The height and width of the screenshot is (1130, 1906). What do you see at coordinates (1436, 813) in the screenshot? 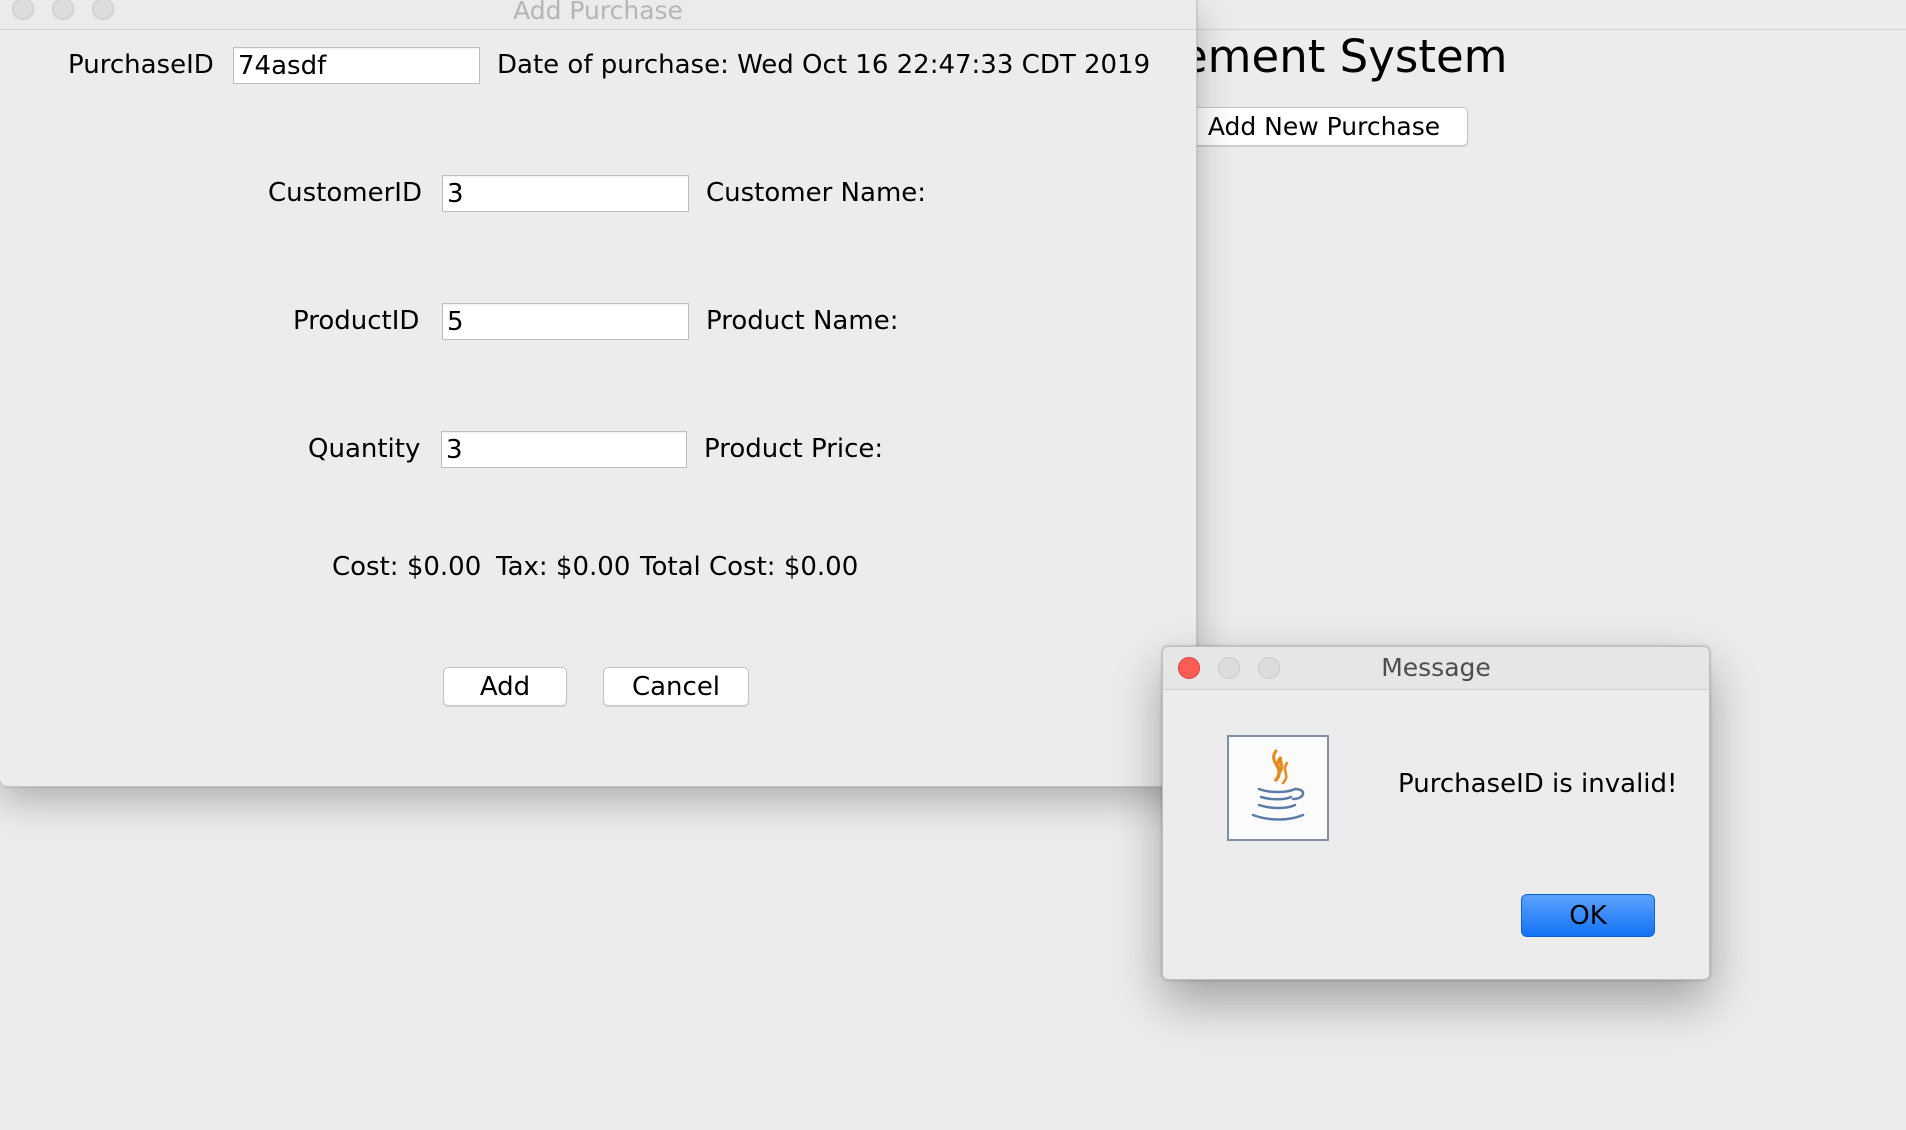
I see `message-dialog: Message PurchaseID is invalid! OK` at bounding box center [1436, 813].